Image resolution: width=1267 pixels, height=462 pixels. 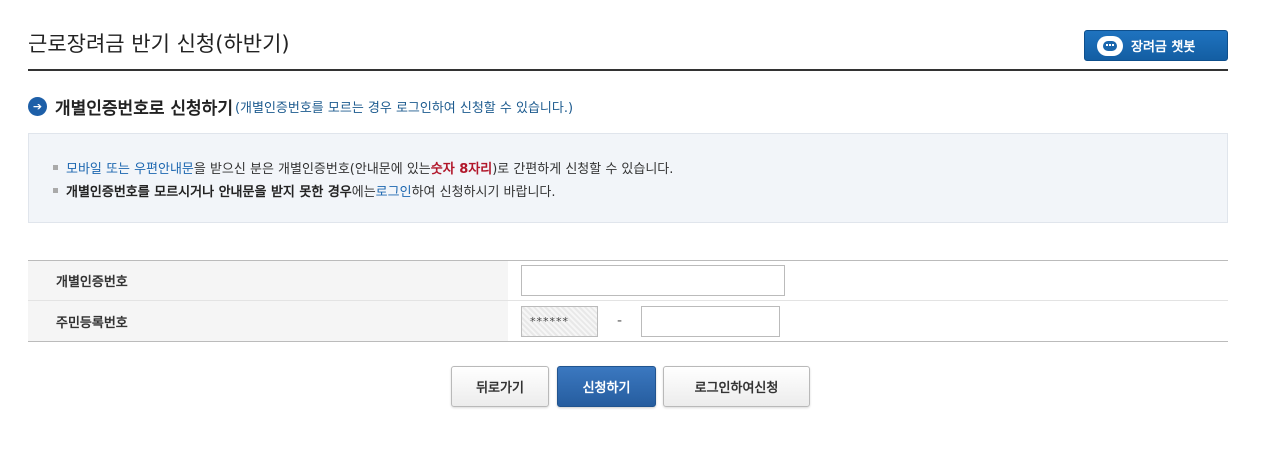 What do you see at coordinates (37, 106) in the screenshot?
I see `arrow-right-circle-icon: ➔` at bounding box center [37, 106].